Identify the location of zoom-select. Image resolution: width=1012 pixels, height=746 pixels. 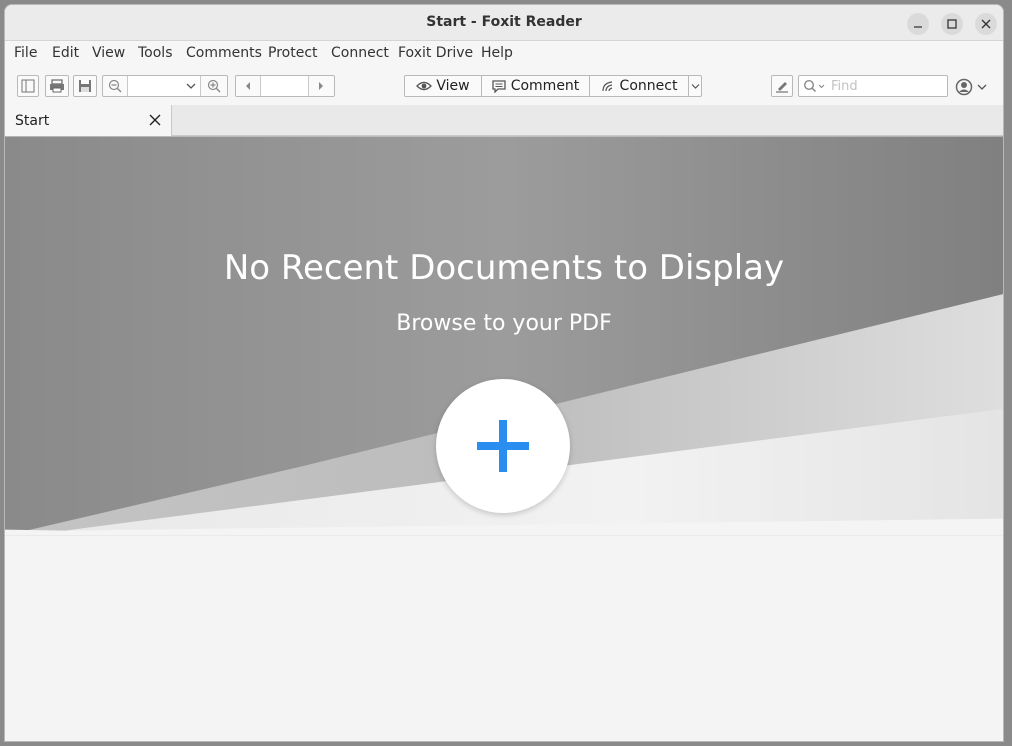
(164, 86).